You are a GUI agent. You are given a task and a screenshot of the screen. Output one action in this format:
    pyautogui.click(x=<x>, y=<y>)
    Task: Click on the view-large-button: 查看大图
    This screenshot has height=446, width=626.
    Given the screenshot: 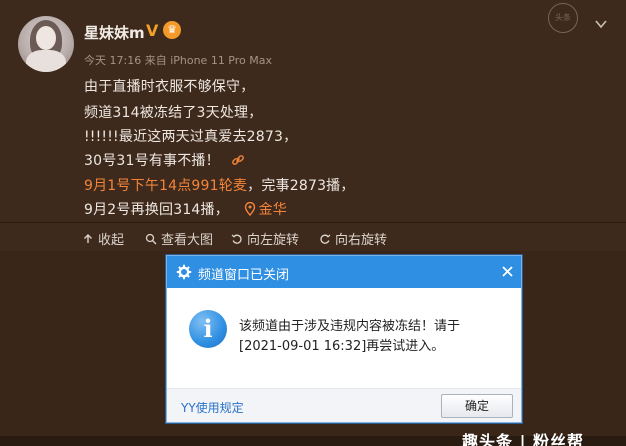 What is the action you would take?
    pyautogui.click(x=179, y=238)
    